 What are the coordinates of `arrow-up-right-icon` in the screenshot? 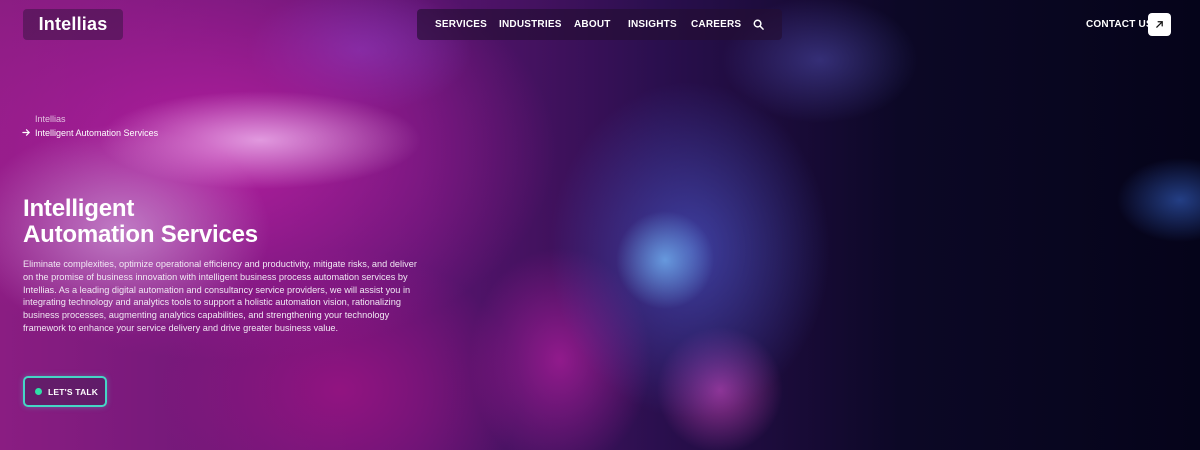 It's located at (1159, 24).